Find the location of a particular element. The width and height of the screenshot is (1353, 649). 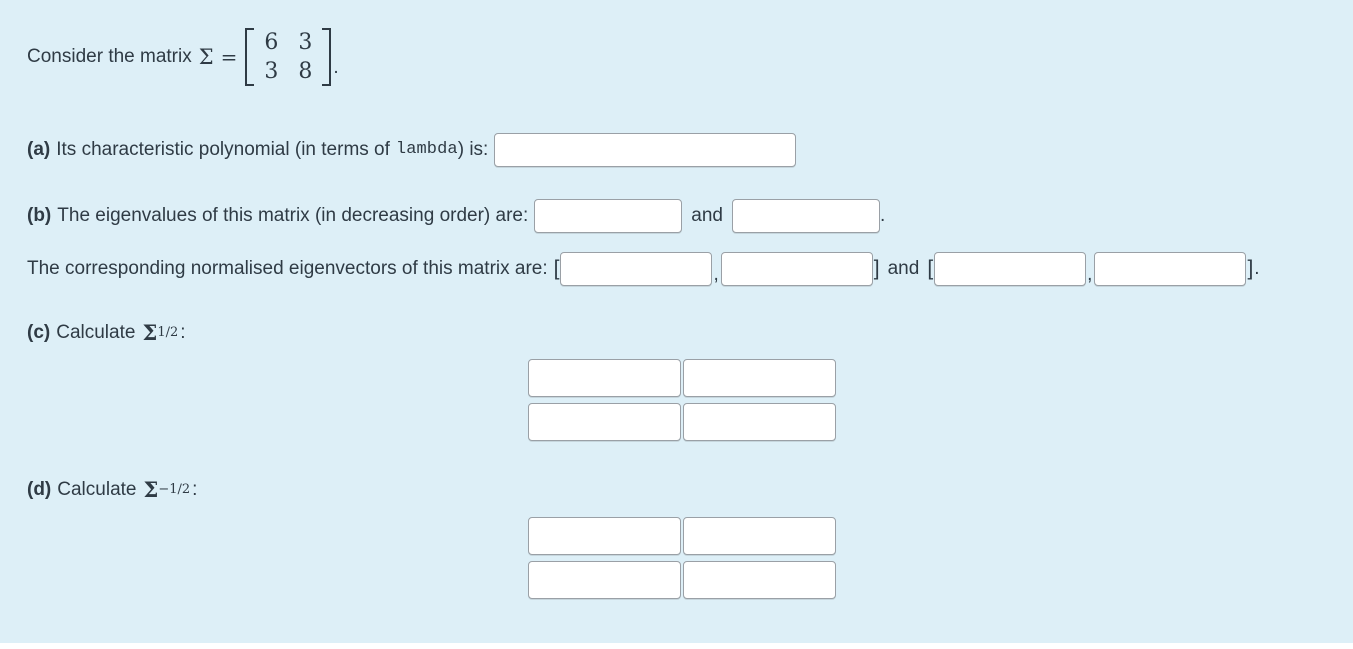

eigenvector-2-comma: , is located at coordinates (1090, 275).